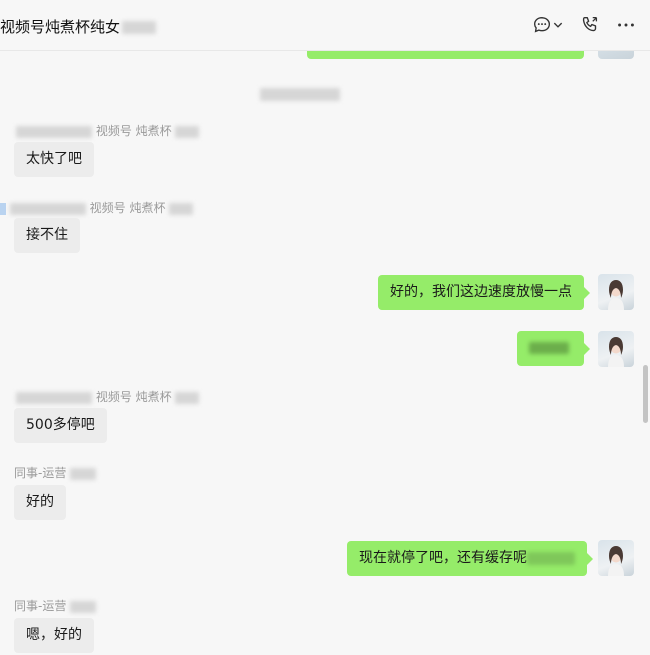  Describe the element at coordinates (590, 25) in the screenshot. I see `call-icon` at that location.